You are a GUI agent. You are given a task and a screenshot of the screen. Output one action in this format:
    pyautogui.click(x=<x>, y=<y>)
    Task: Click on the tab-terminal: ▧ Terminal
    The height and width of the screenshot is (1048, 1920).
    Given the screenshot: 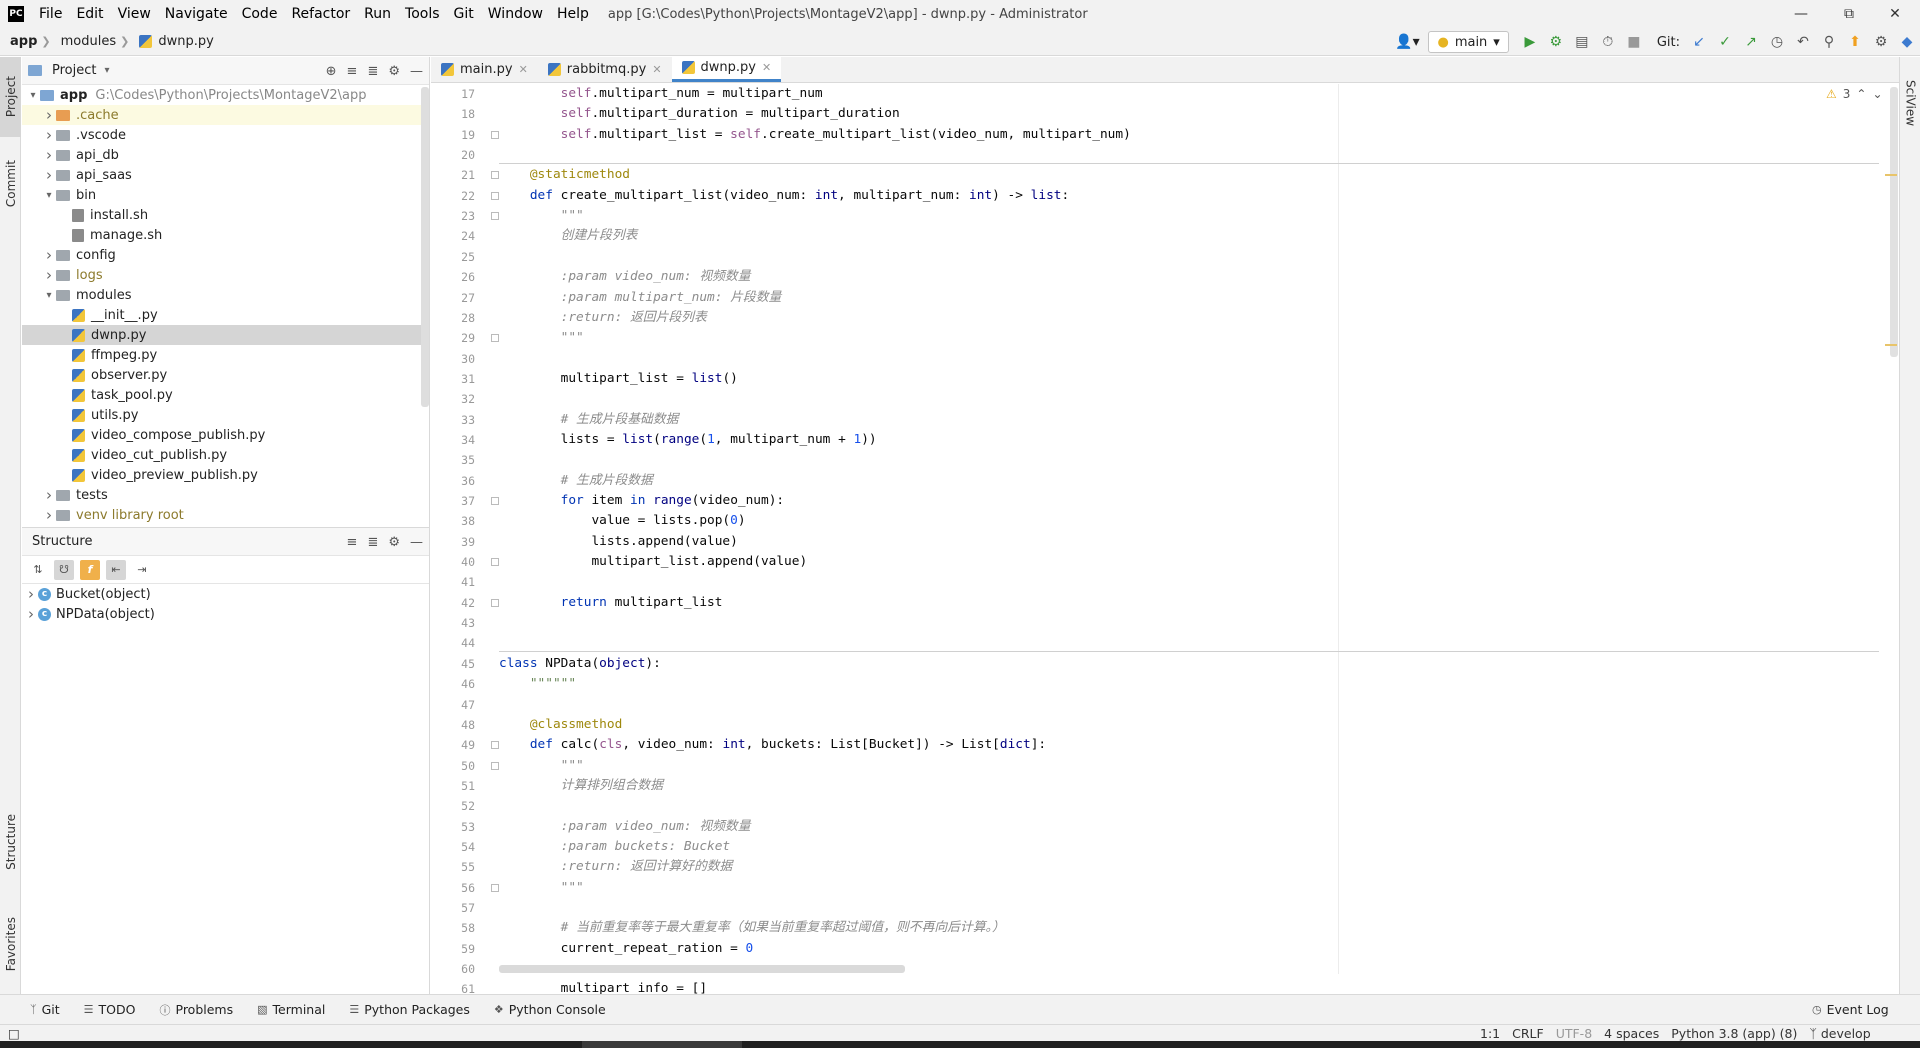 What is the action you would take?
    pyautogui.click(x=291, y=1009)
    